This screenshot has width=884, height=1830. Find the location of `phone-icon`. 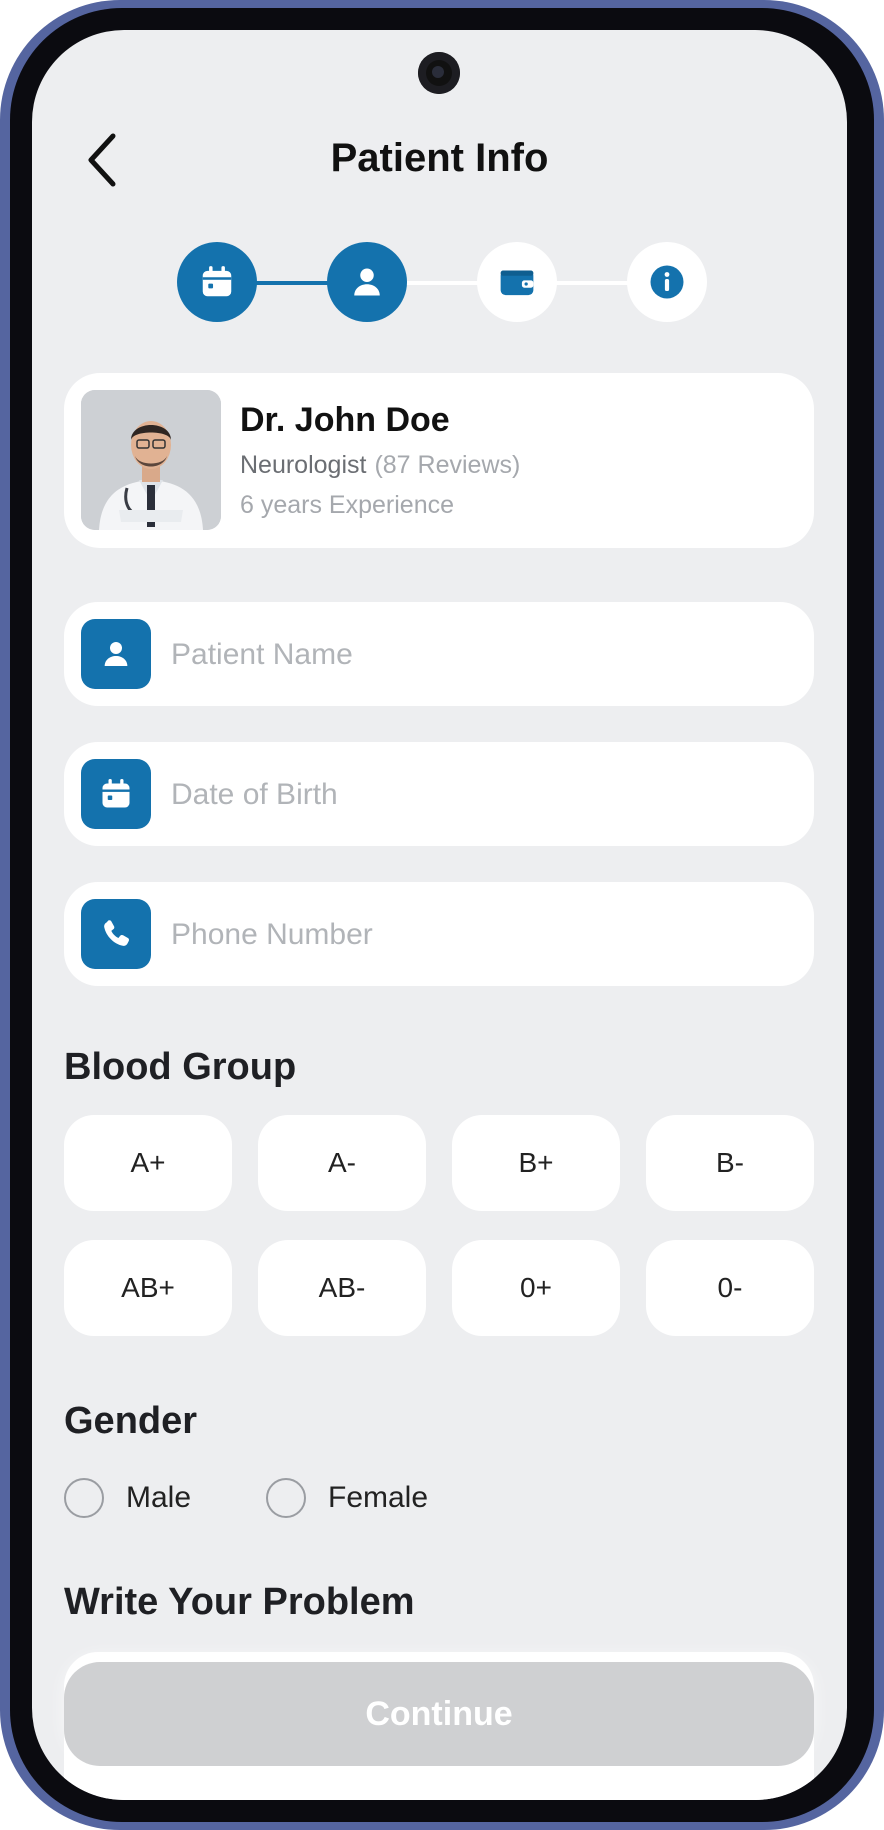

phone-icon is located at coordinates (116, 934).